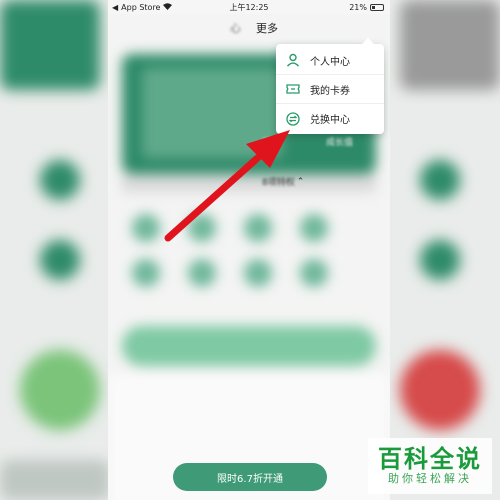 Image resolution: width=500 pixels, height=500 pixels. Describe the element at coordinates (293, 89) in the screenshot. I see `ticket-icon` at that location.